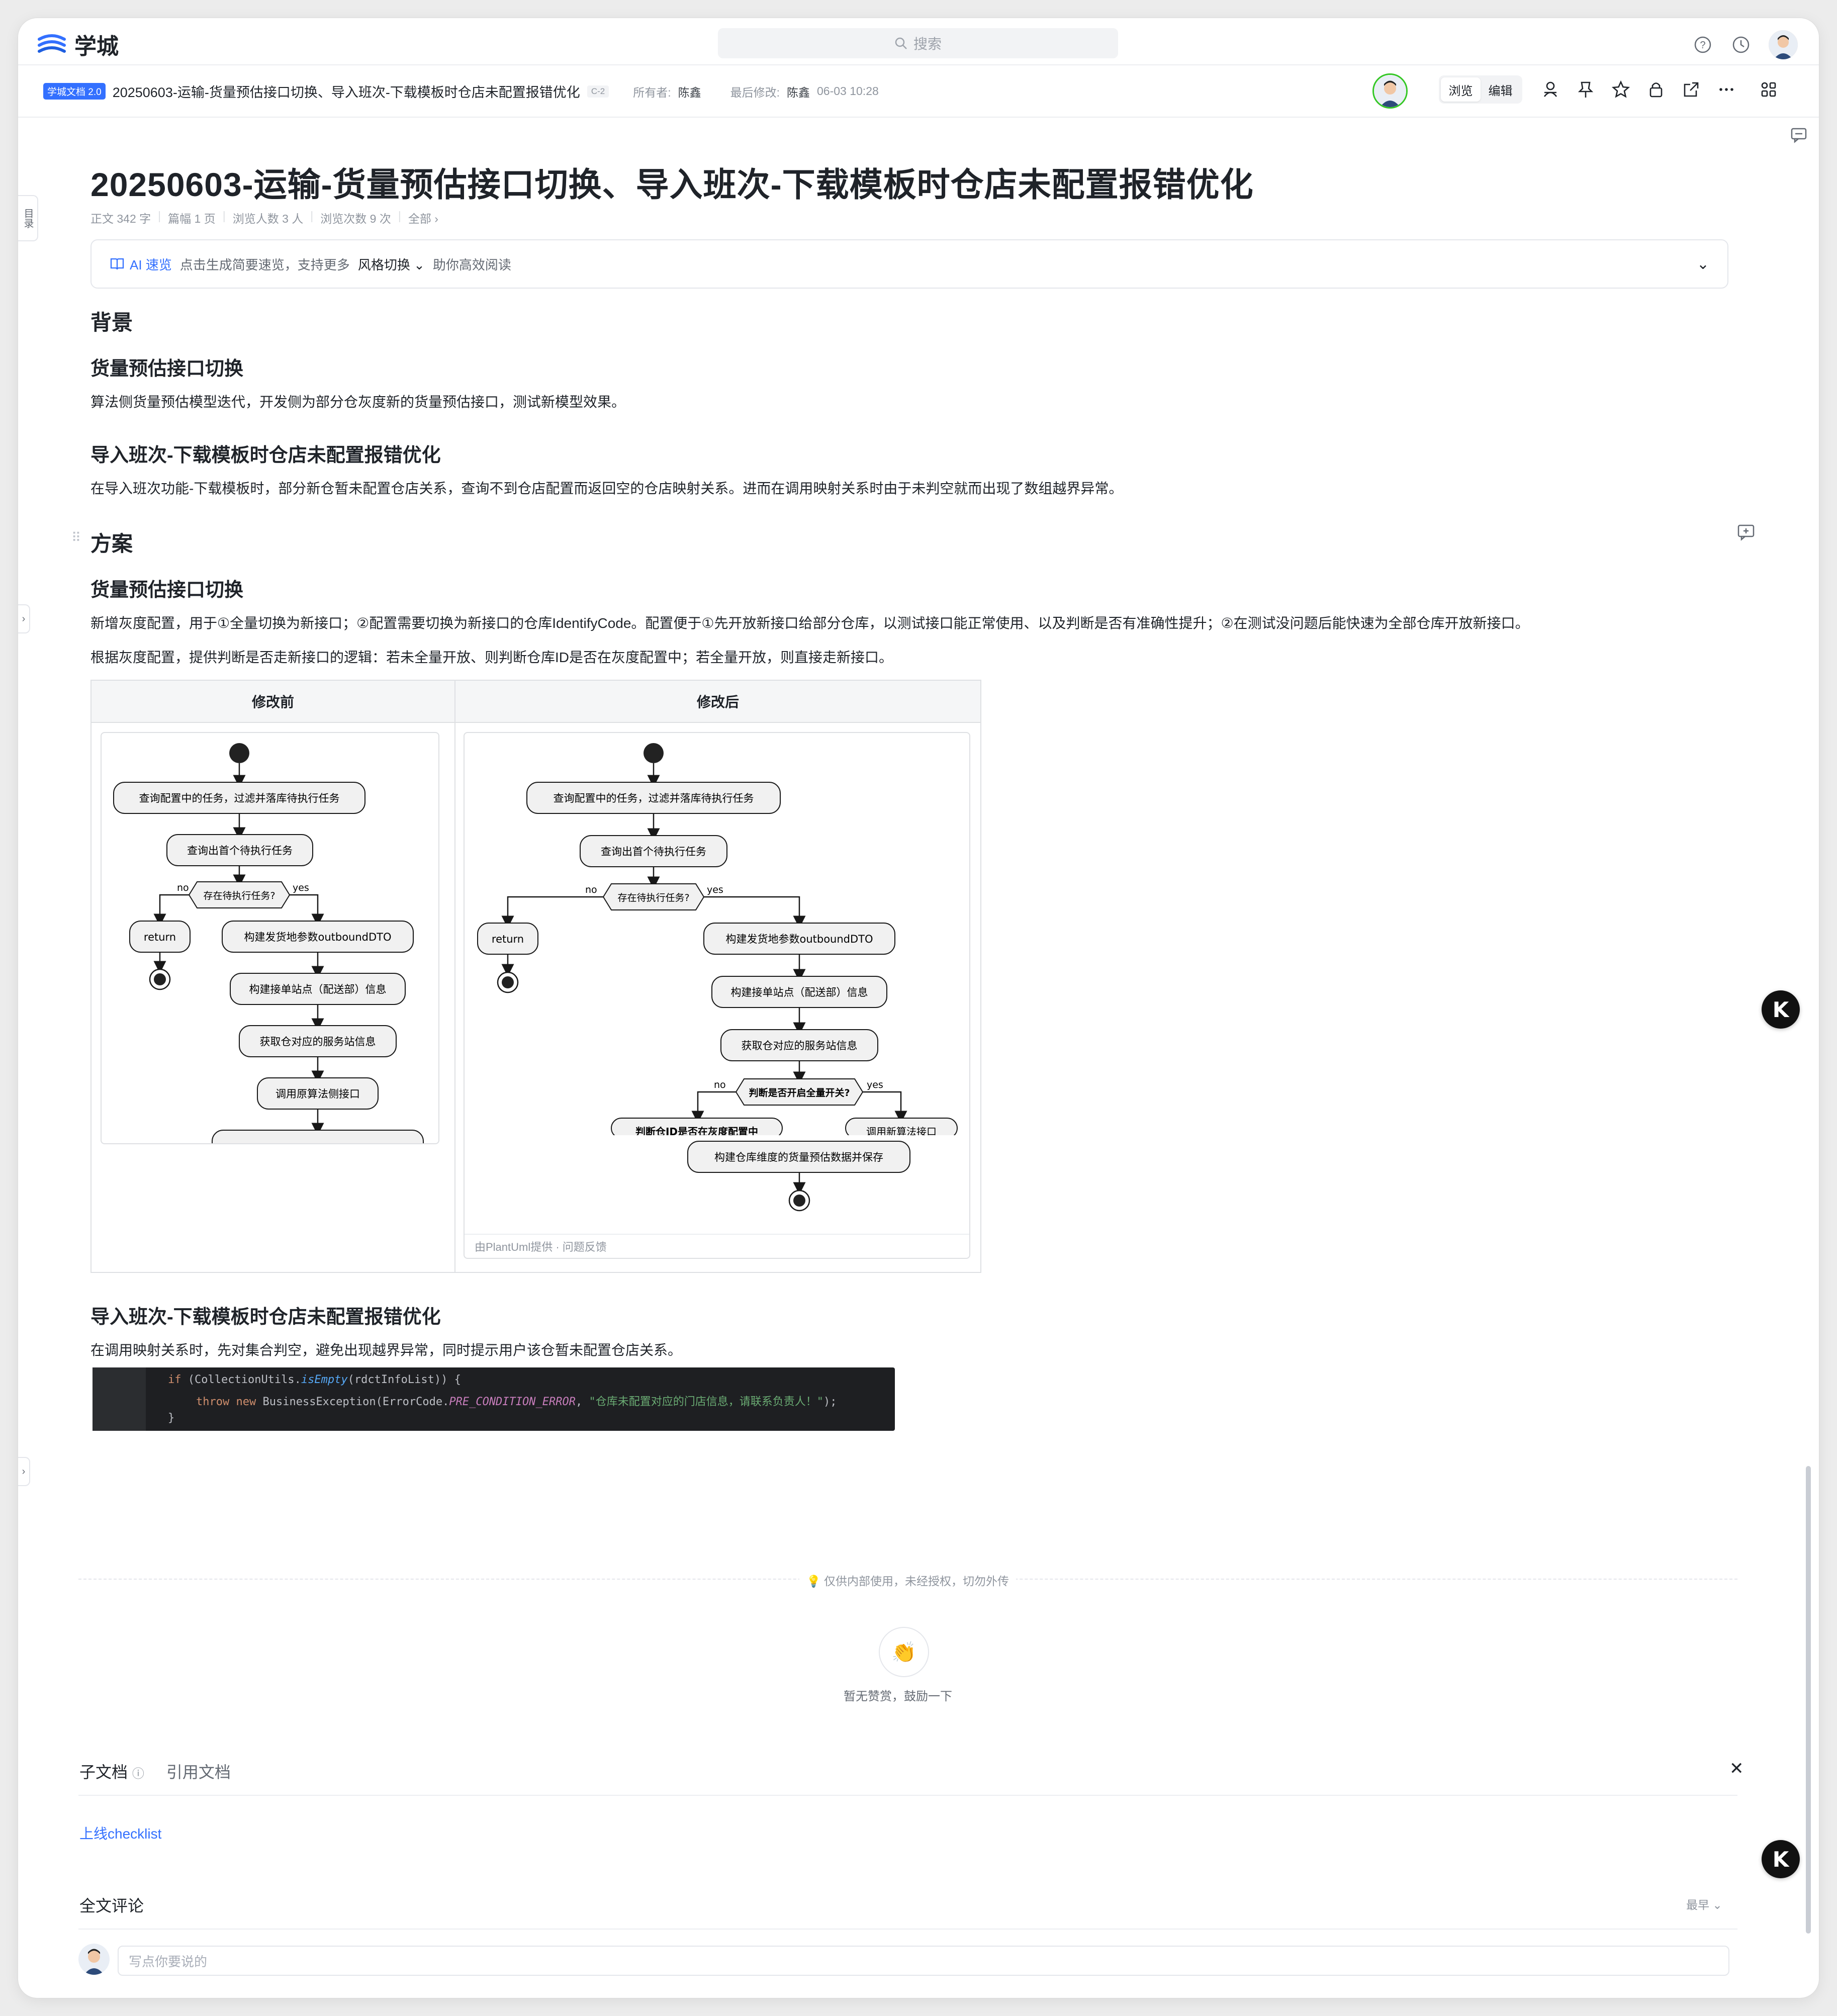 The height and width of the screenshot is (2016, 1837). What do you see at coordinates (717, 1246) in the screenshot?
I see `plantuml-footer: 由PlantUml提供 · 问题反馈` at bounding box center [717, 1246].